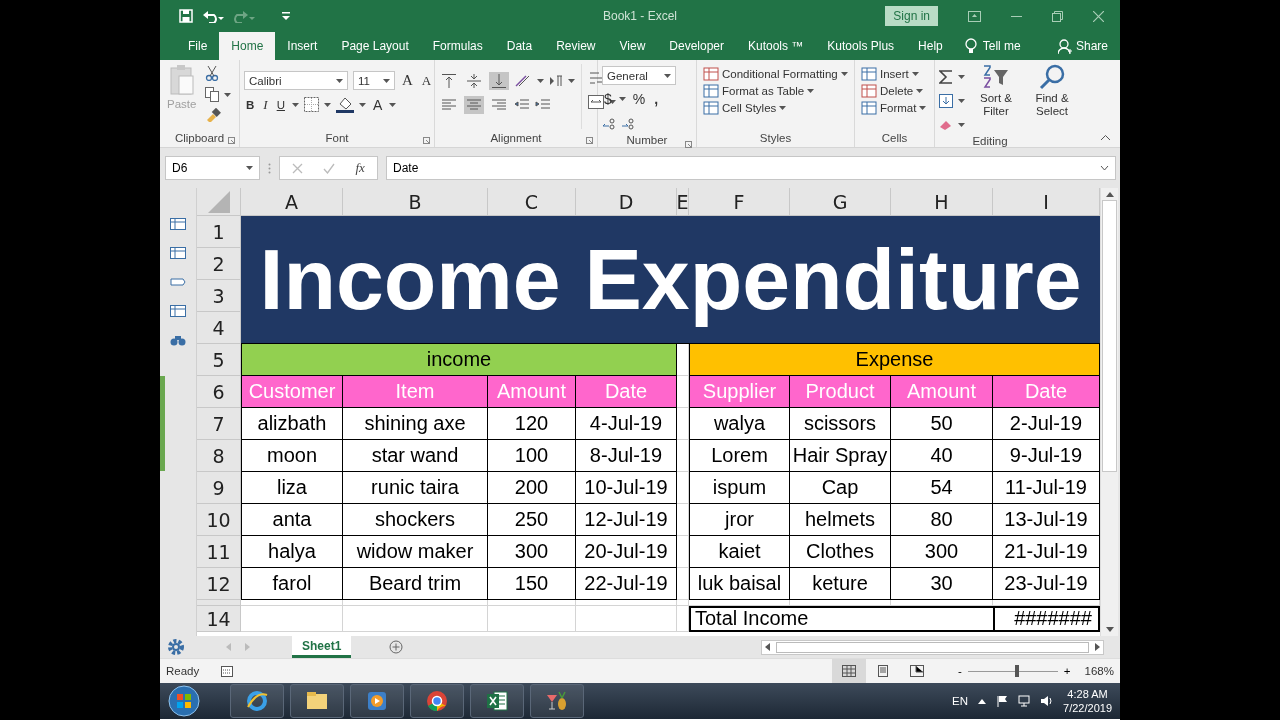  Describe the element at coordinates (474, 80) in the screenshot. I see `align-middle-button` at that location.